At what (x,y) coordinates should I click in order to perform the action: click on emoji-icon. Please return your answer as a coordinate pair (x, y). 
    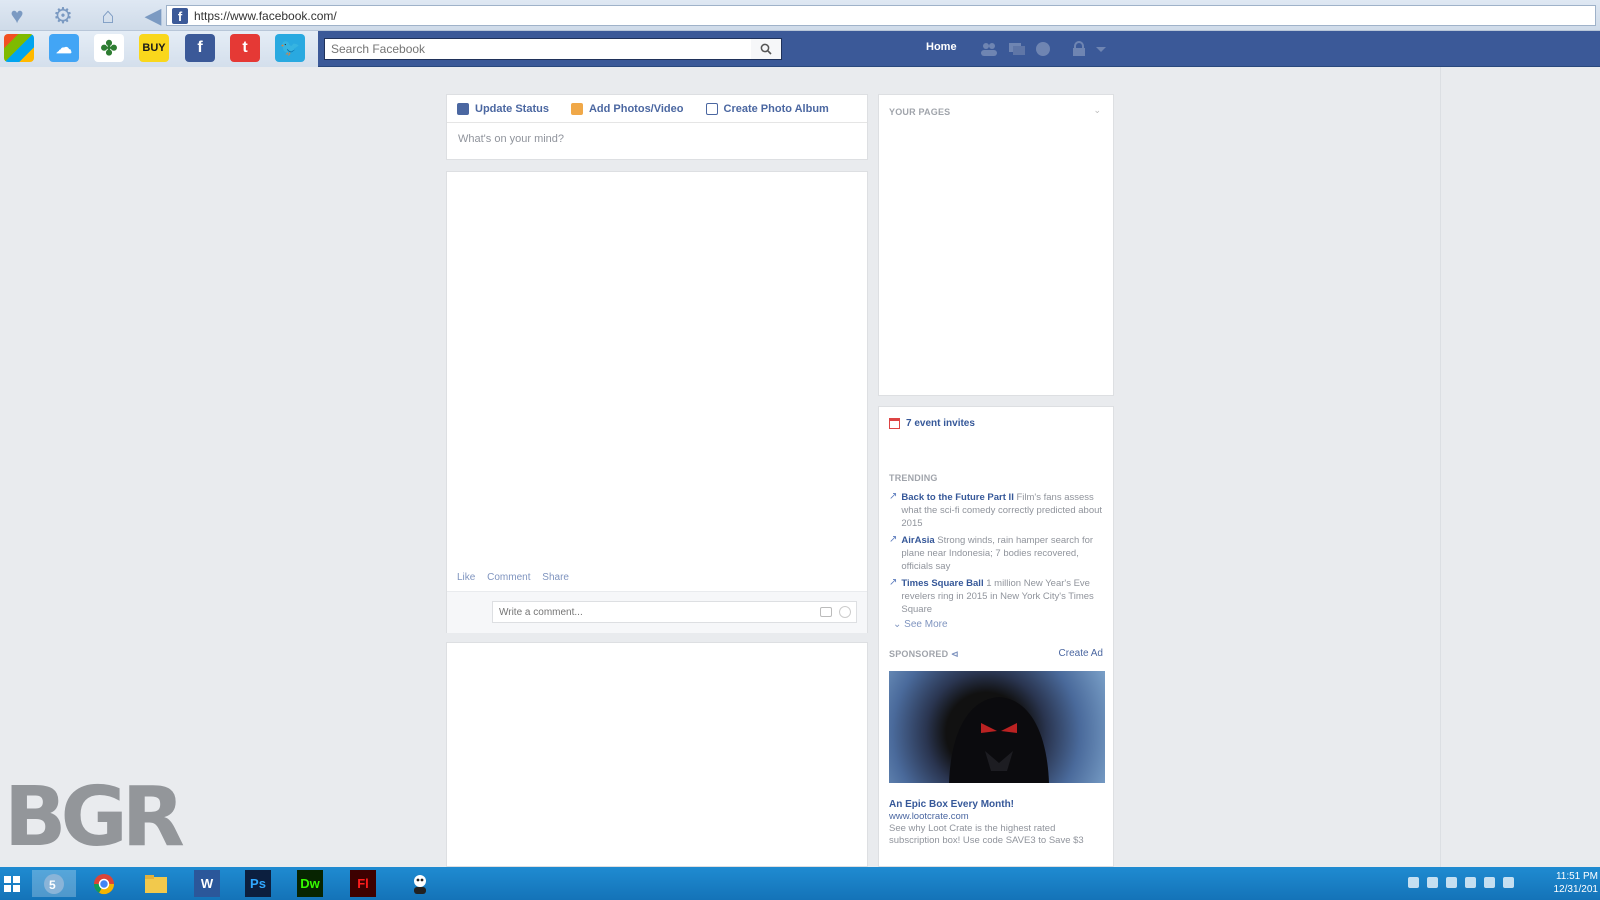
    Looking at the image, I should click on (845, 612).